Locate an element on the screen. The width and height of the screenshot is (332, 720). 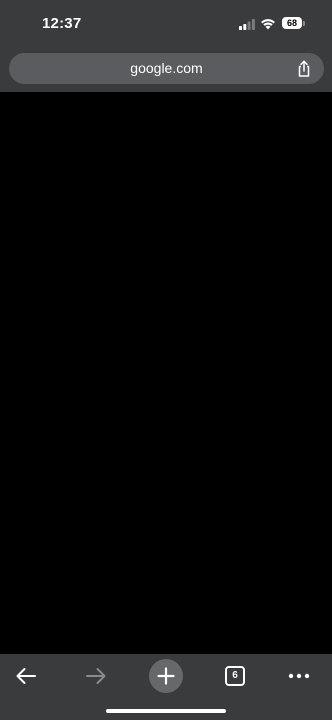
plus-icon is located at coordinates (166, 676).